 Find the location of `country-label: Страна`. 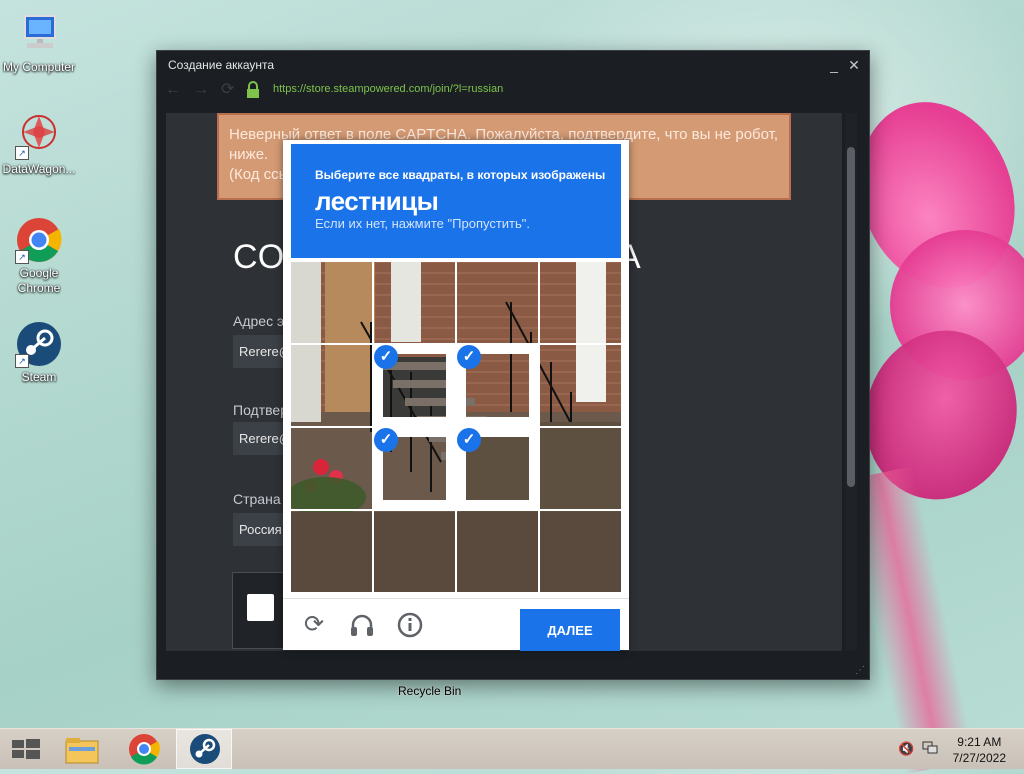

country-label: Страна is located at coordinates (257, 499).